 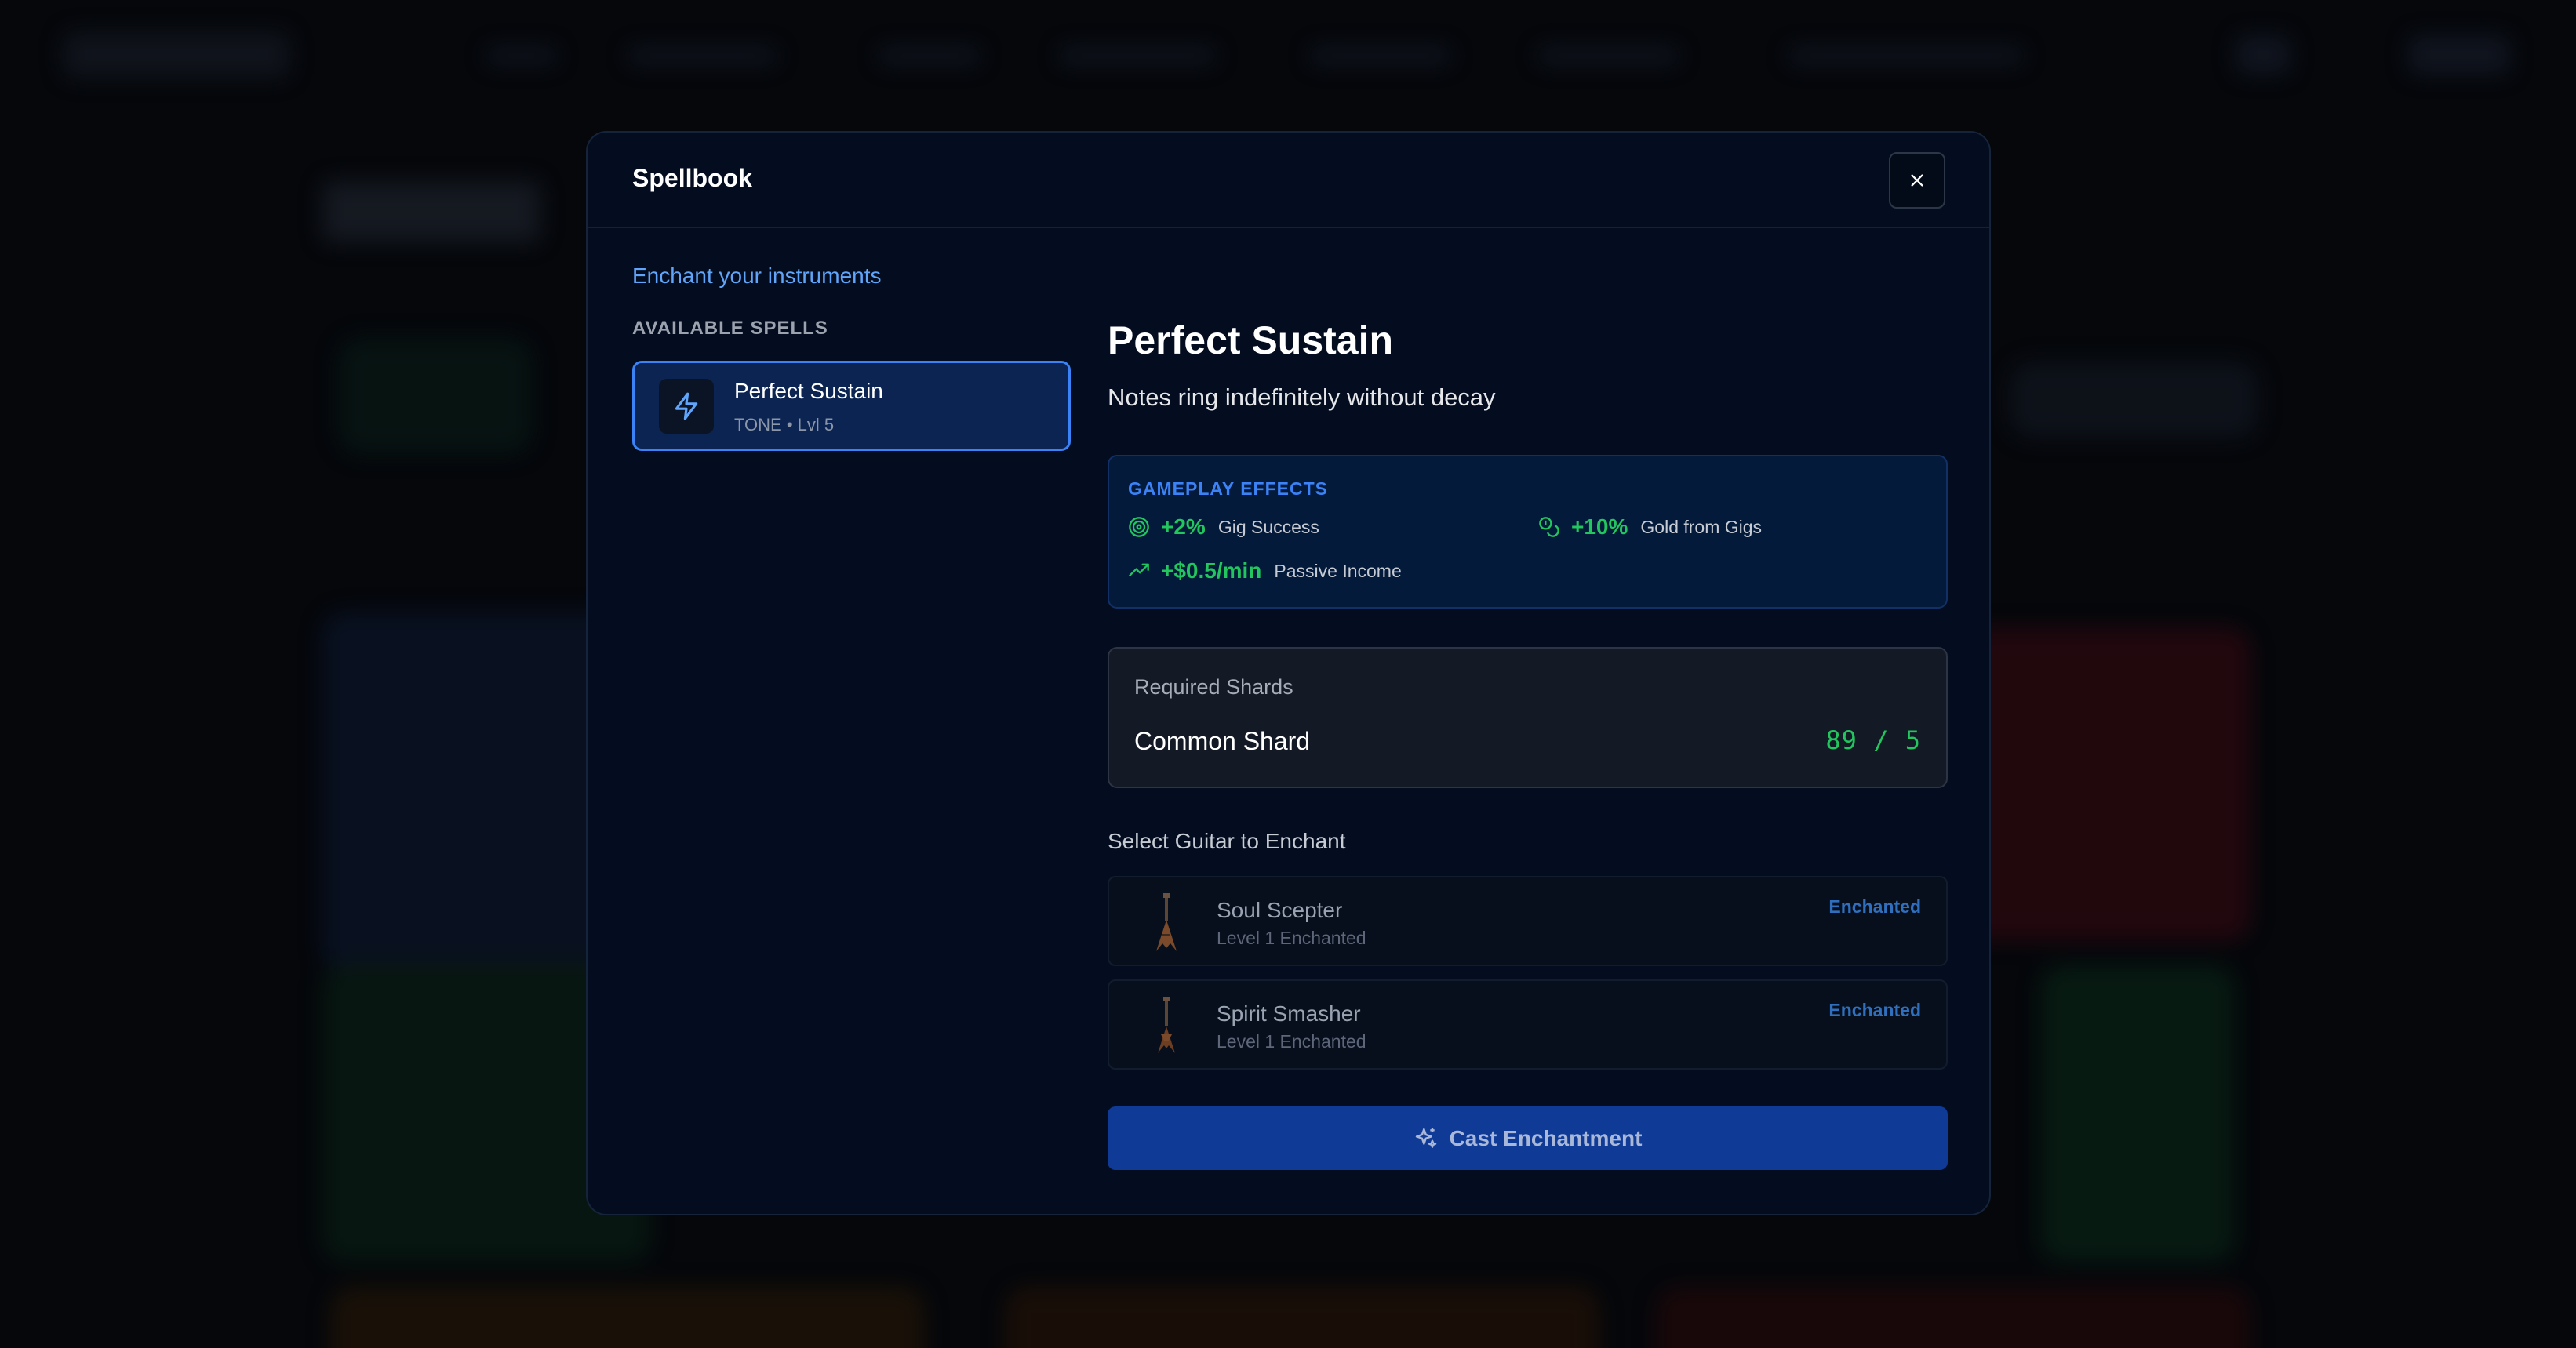 I want to click on spell-detail-description: Notes ring indefinitely without decay, so click(x=1302, y=397).